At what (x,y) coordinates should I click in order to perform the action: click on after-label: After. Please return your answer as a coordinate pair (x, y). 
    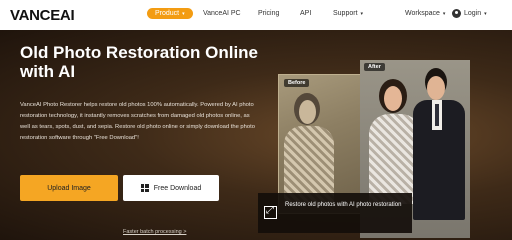
    Looking at the image, I should click on (374, 67).